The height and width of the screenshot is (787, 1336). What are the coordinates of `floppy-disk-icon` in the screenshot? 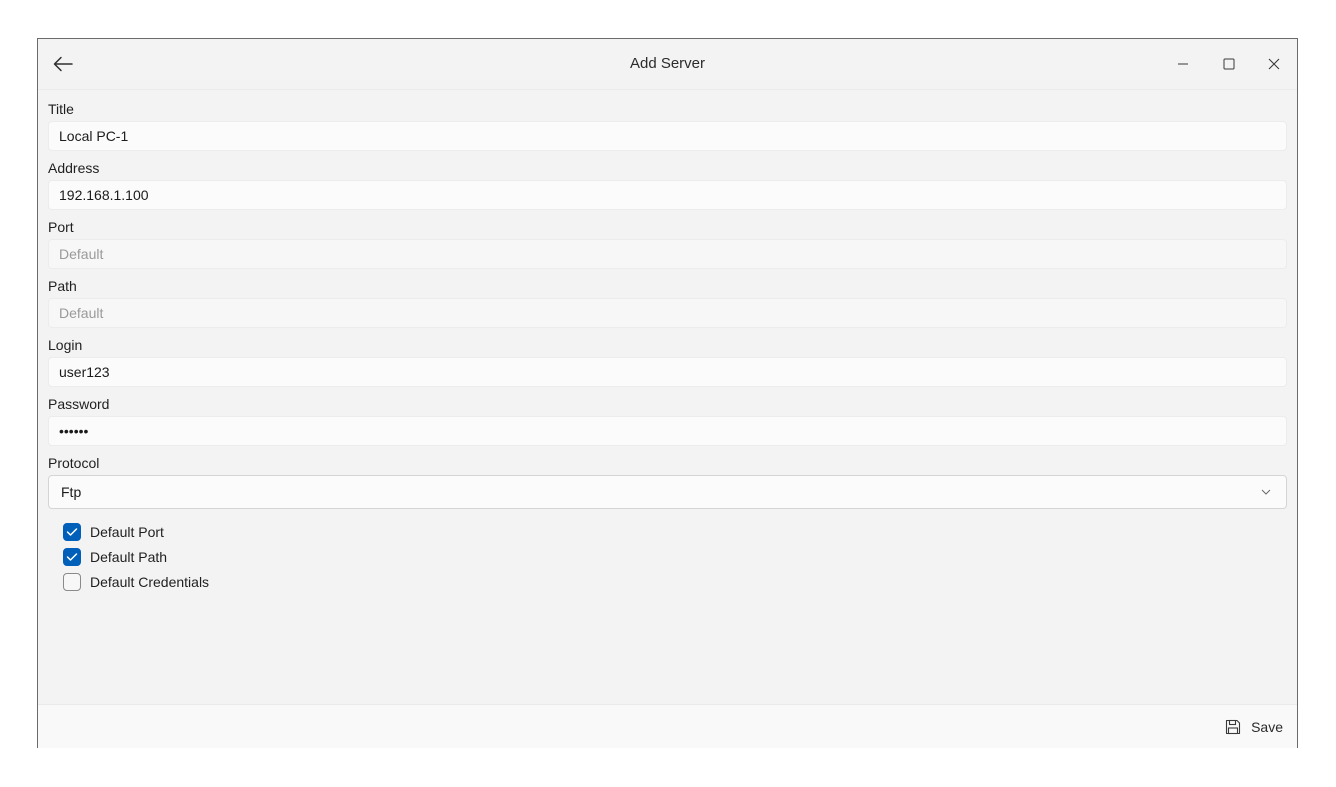 It's located at (1233, 727).